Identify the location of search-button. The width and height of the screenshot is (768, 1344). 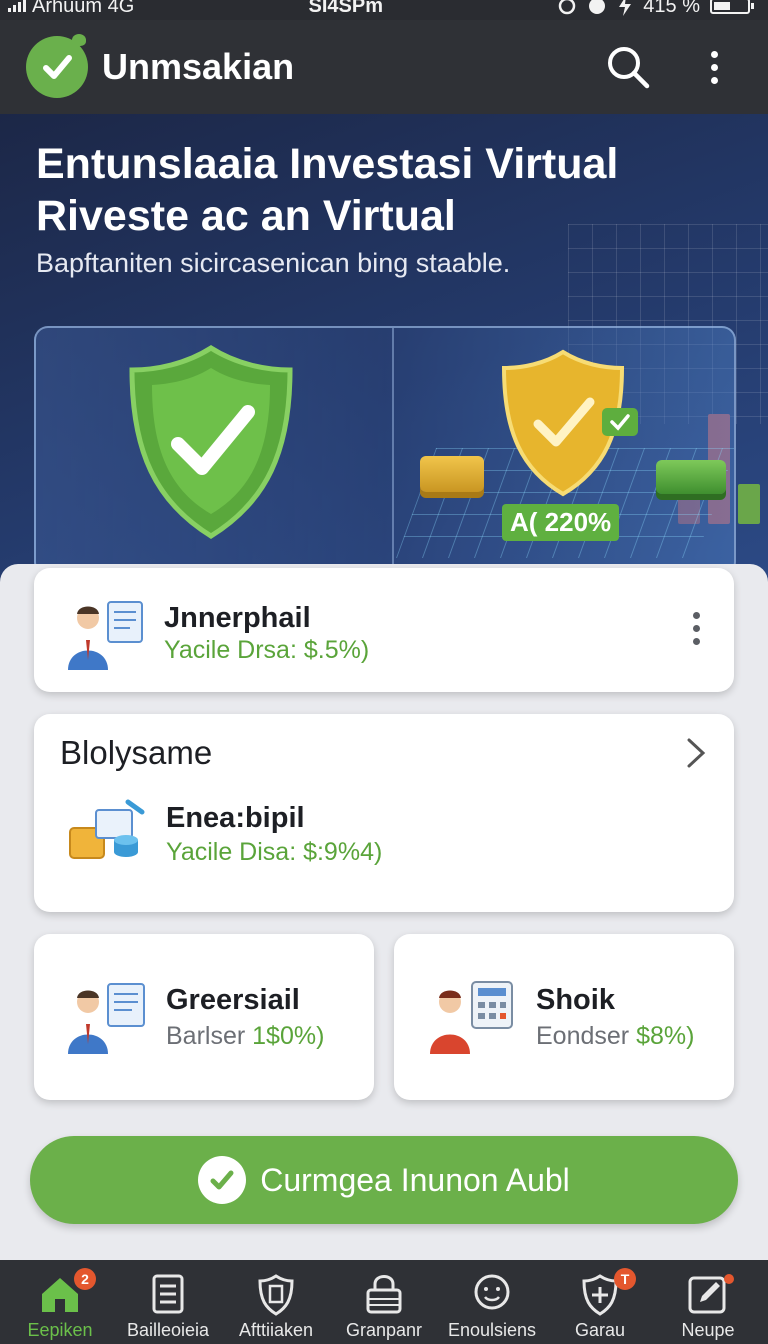
(628, 67).